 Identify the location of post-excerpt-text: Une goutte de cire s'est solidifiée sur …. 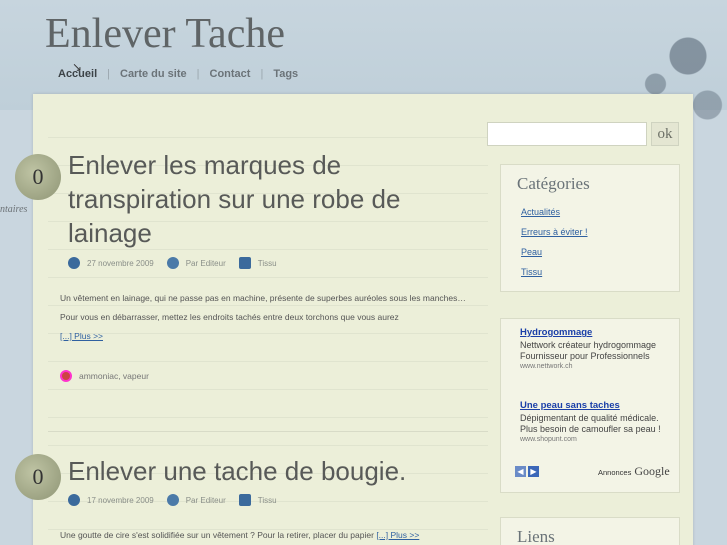
(217, 535).